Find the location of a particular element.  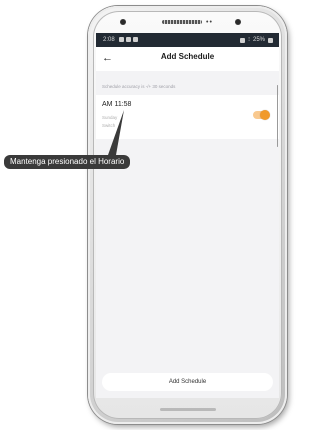

notification-icons is located at coordinates (128, 39).